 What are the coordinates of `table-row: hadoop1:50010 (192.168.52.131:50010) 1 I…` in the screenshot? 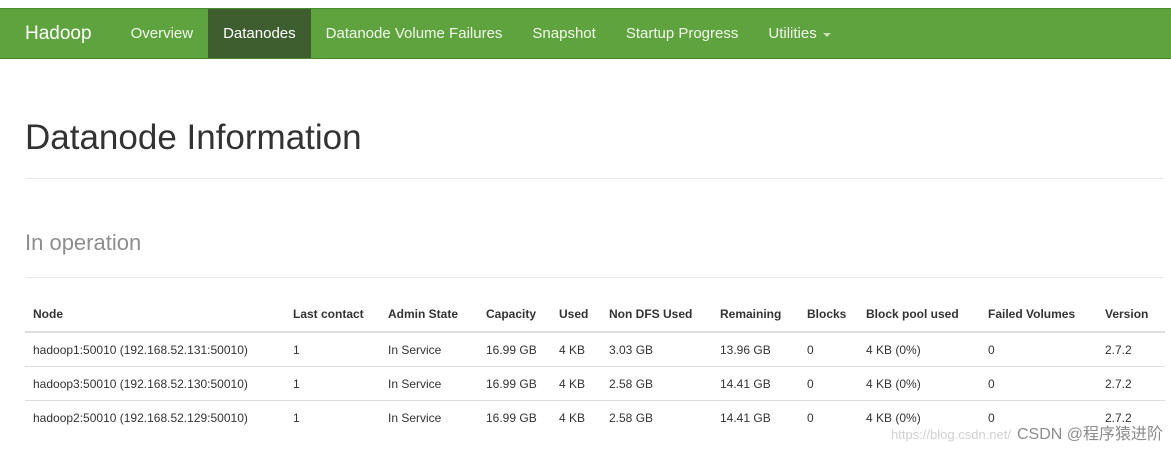 It's located at (595, 349).